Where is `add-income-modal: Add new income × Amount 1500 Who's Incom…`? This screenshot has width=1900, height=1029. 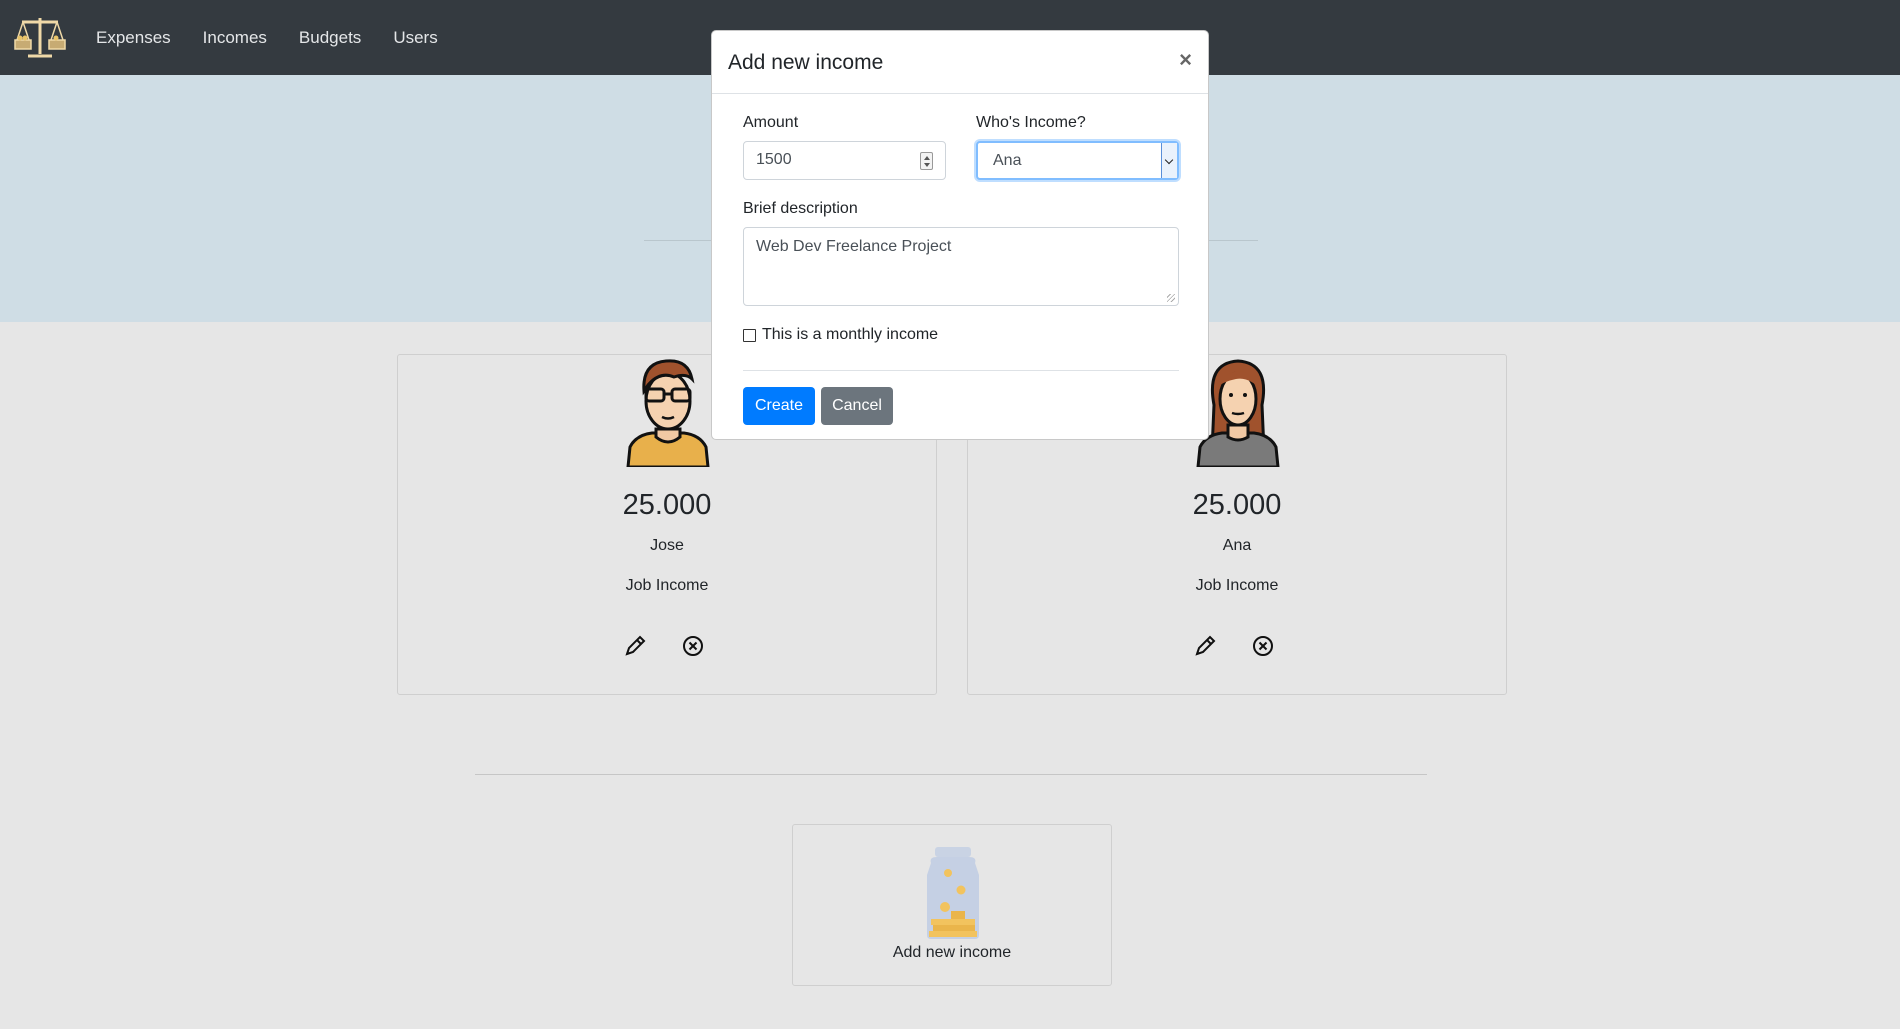
add-income-modal: Add new income × Amount 1500 Who's Incom… is located at coordinates (960, 235).